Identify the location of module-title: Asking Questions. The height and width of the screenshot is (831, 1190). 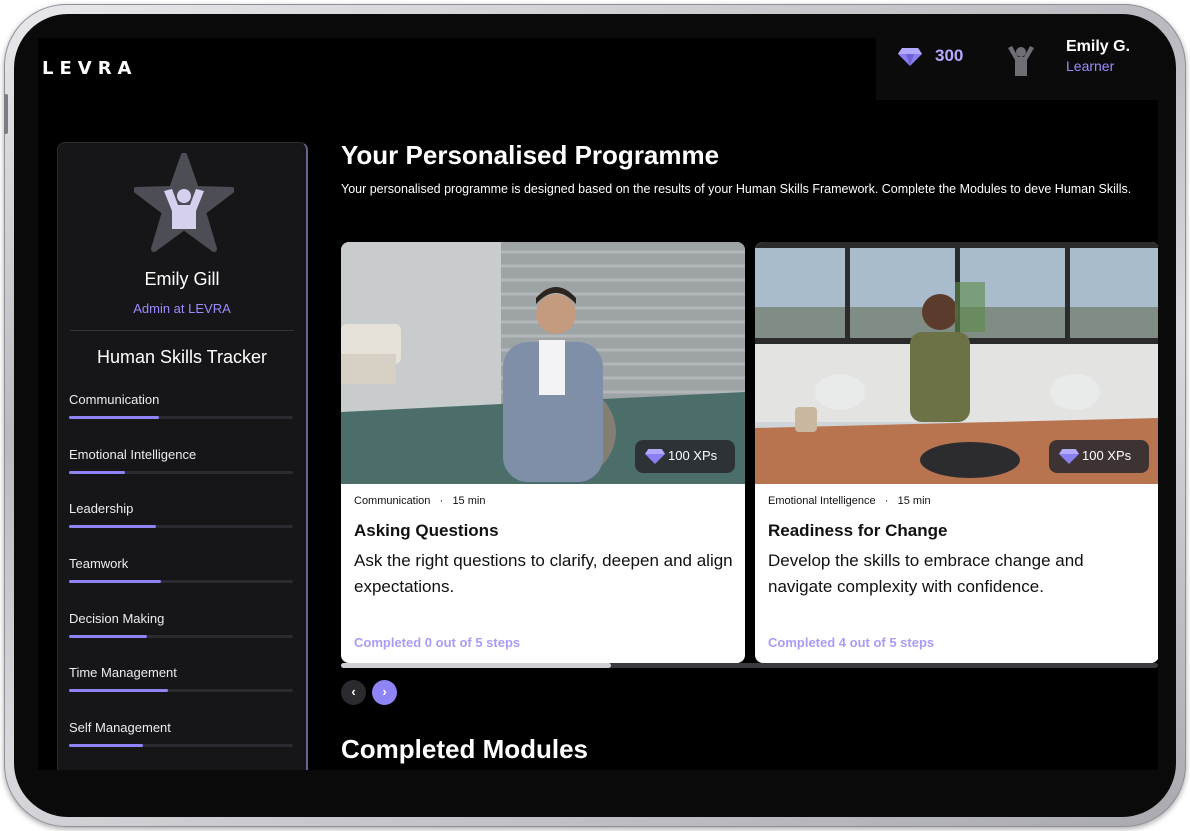
(426, 530).